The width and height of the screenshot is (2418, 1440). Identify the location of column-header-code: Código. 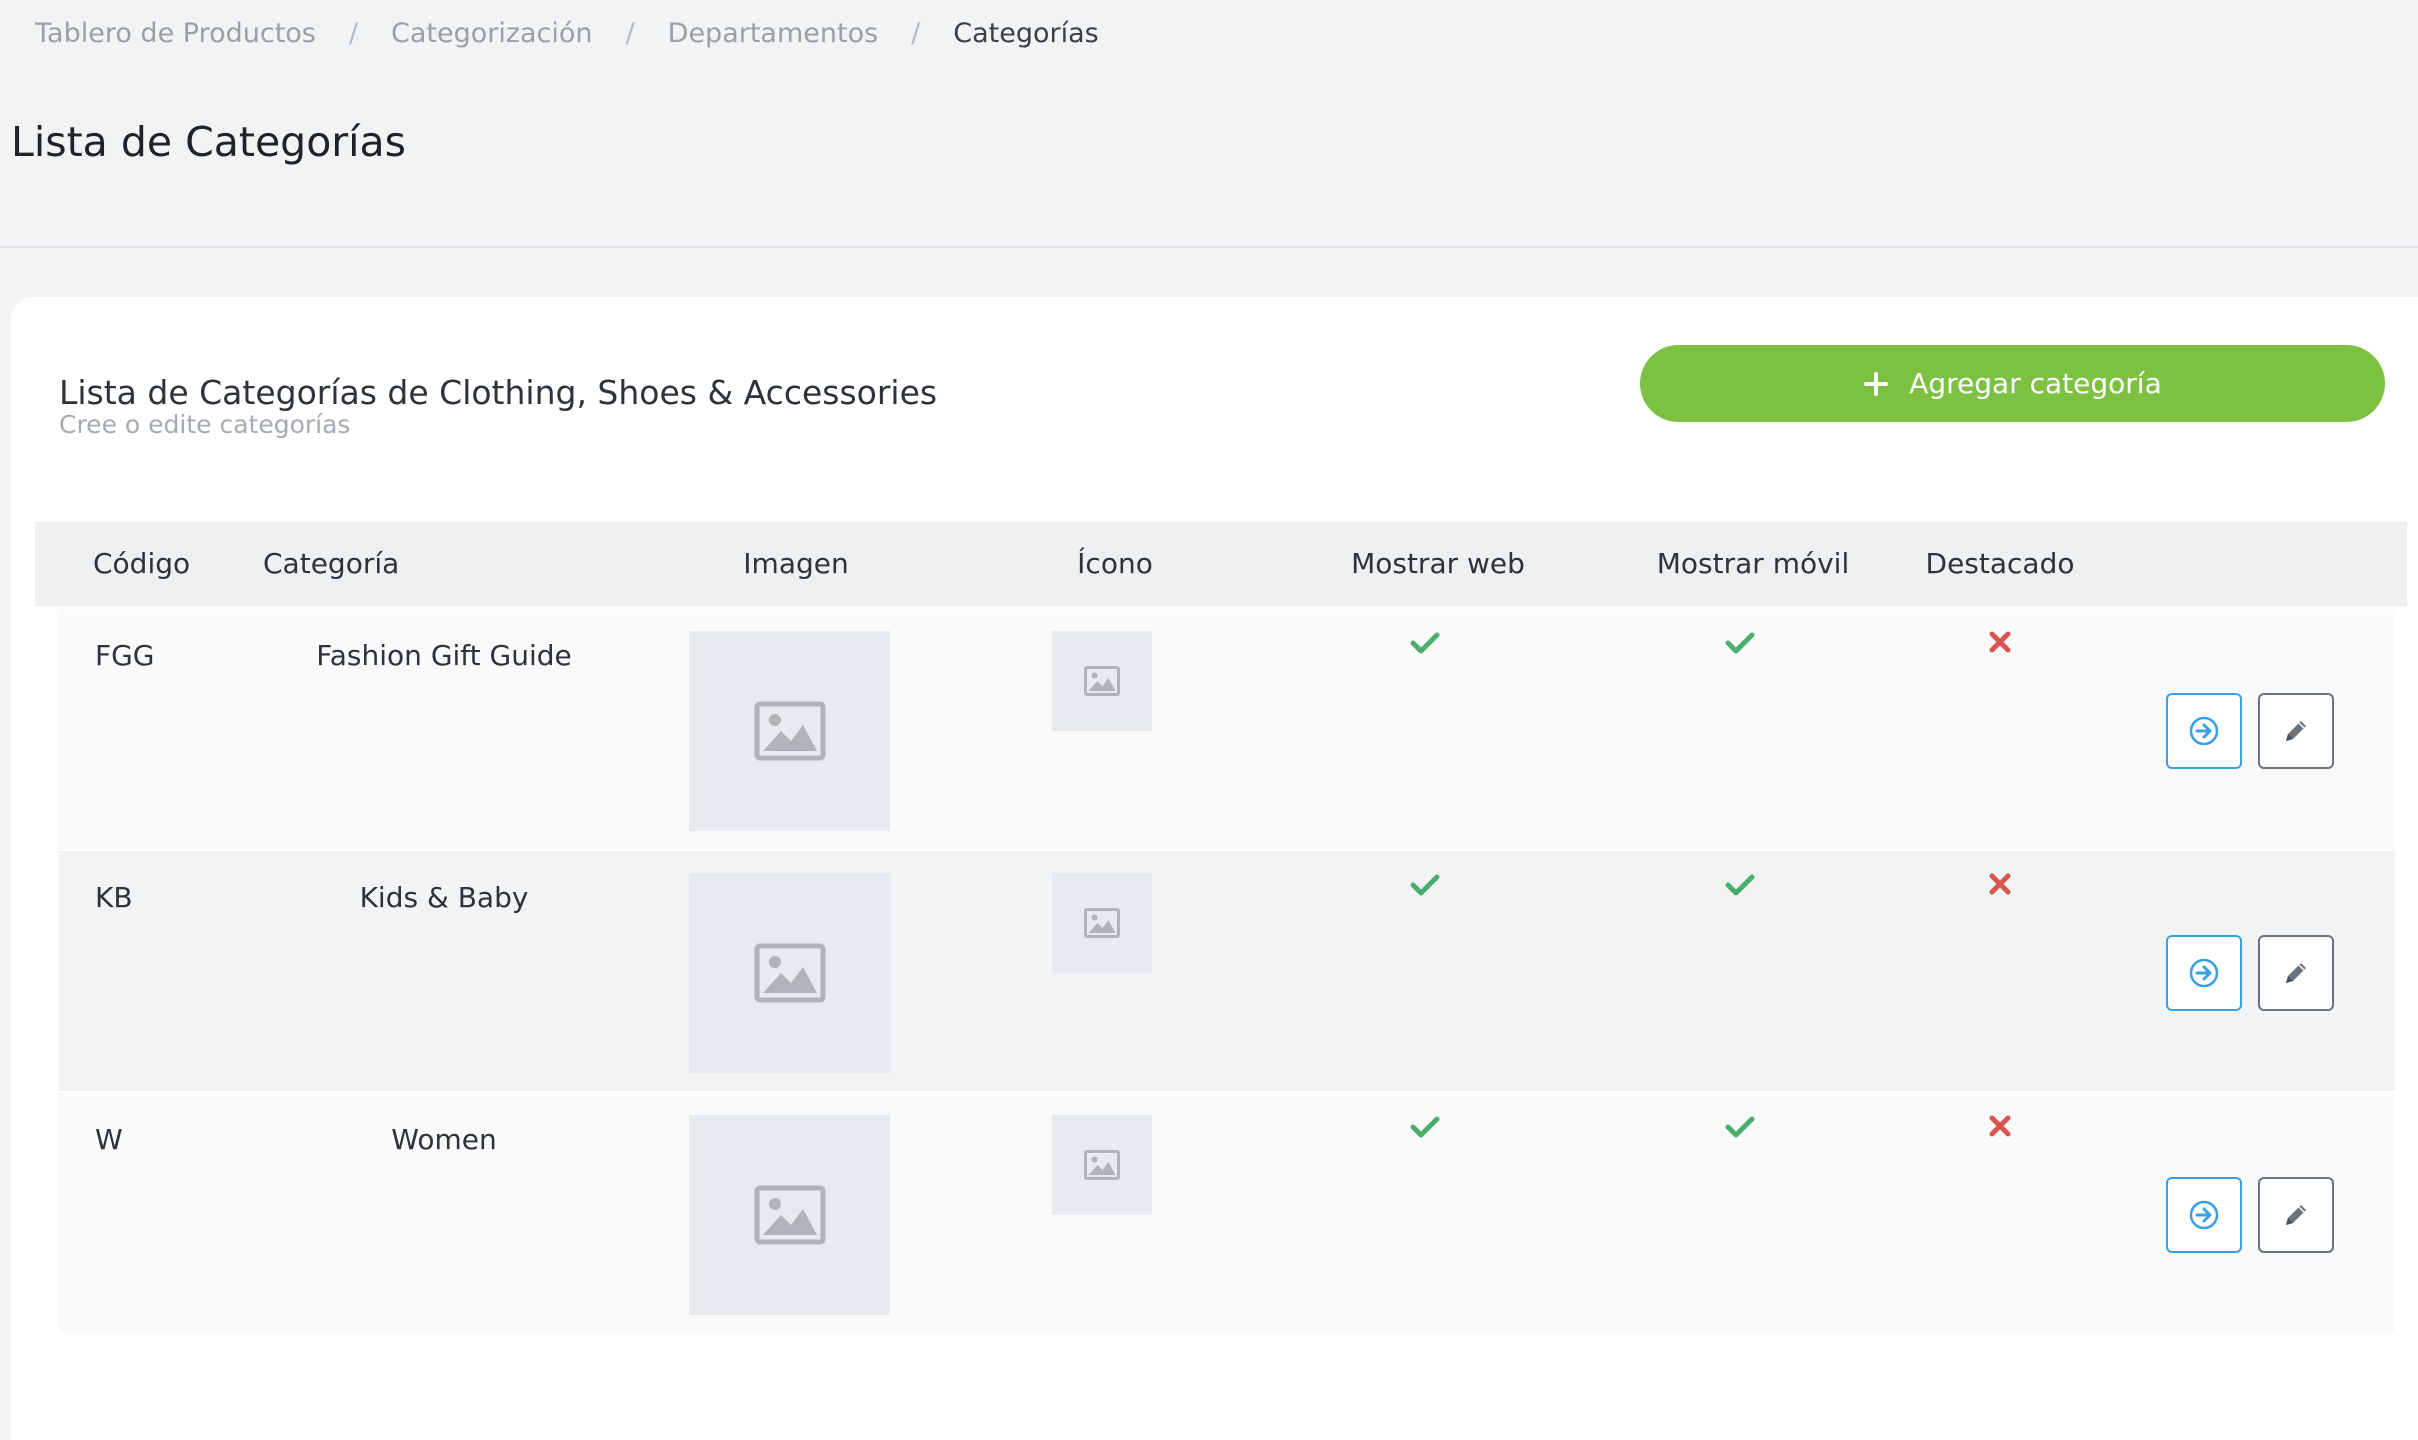
(141, 564).